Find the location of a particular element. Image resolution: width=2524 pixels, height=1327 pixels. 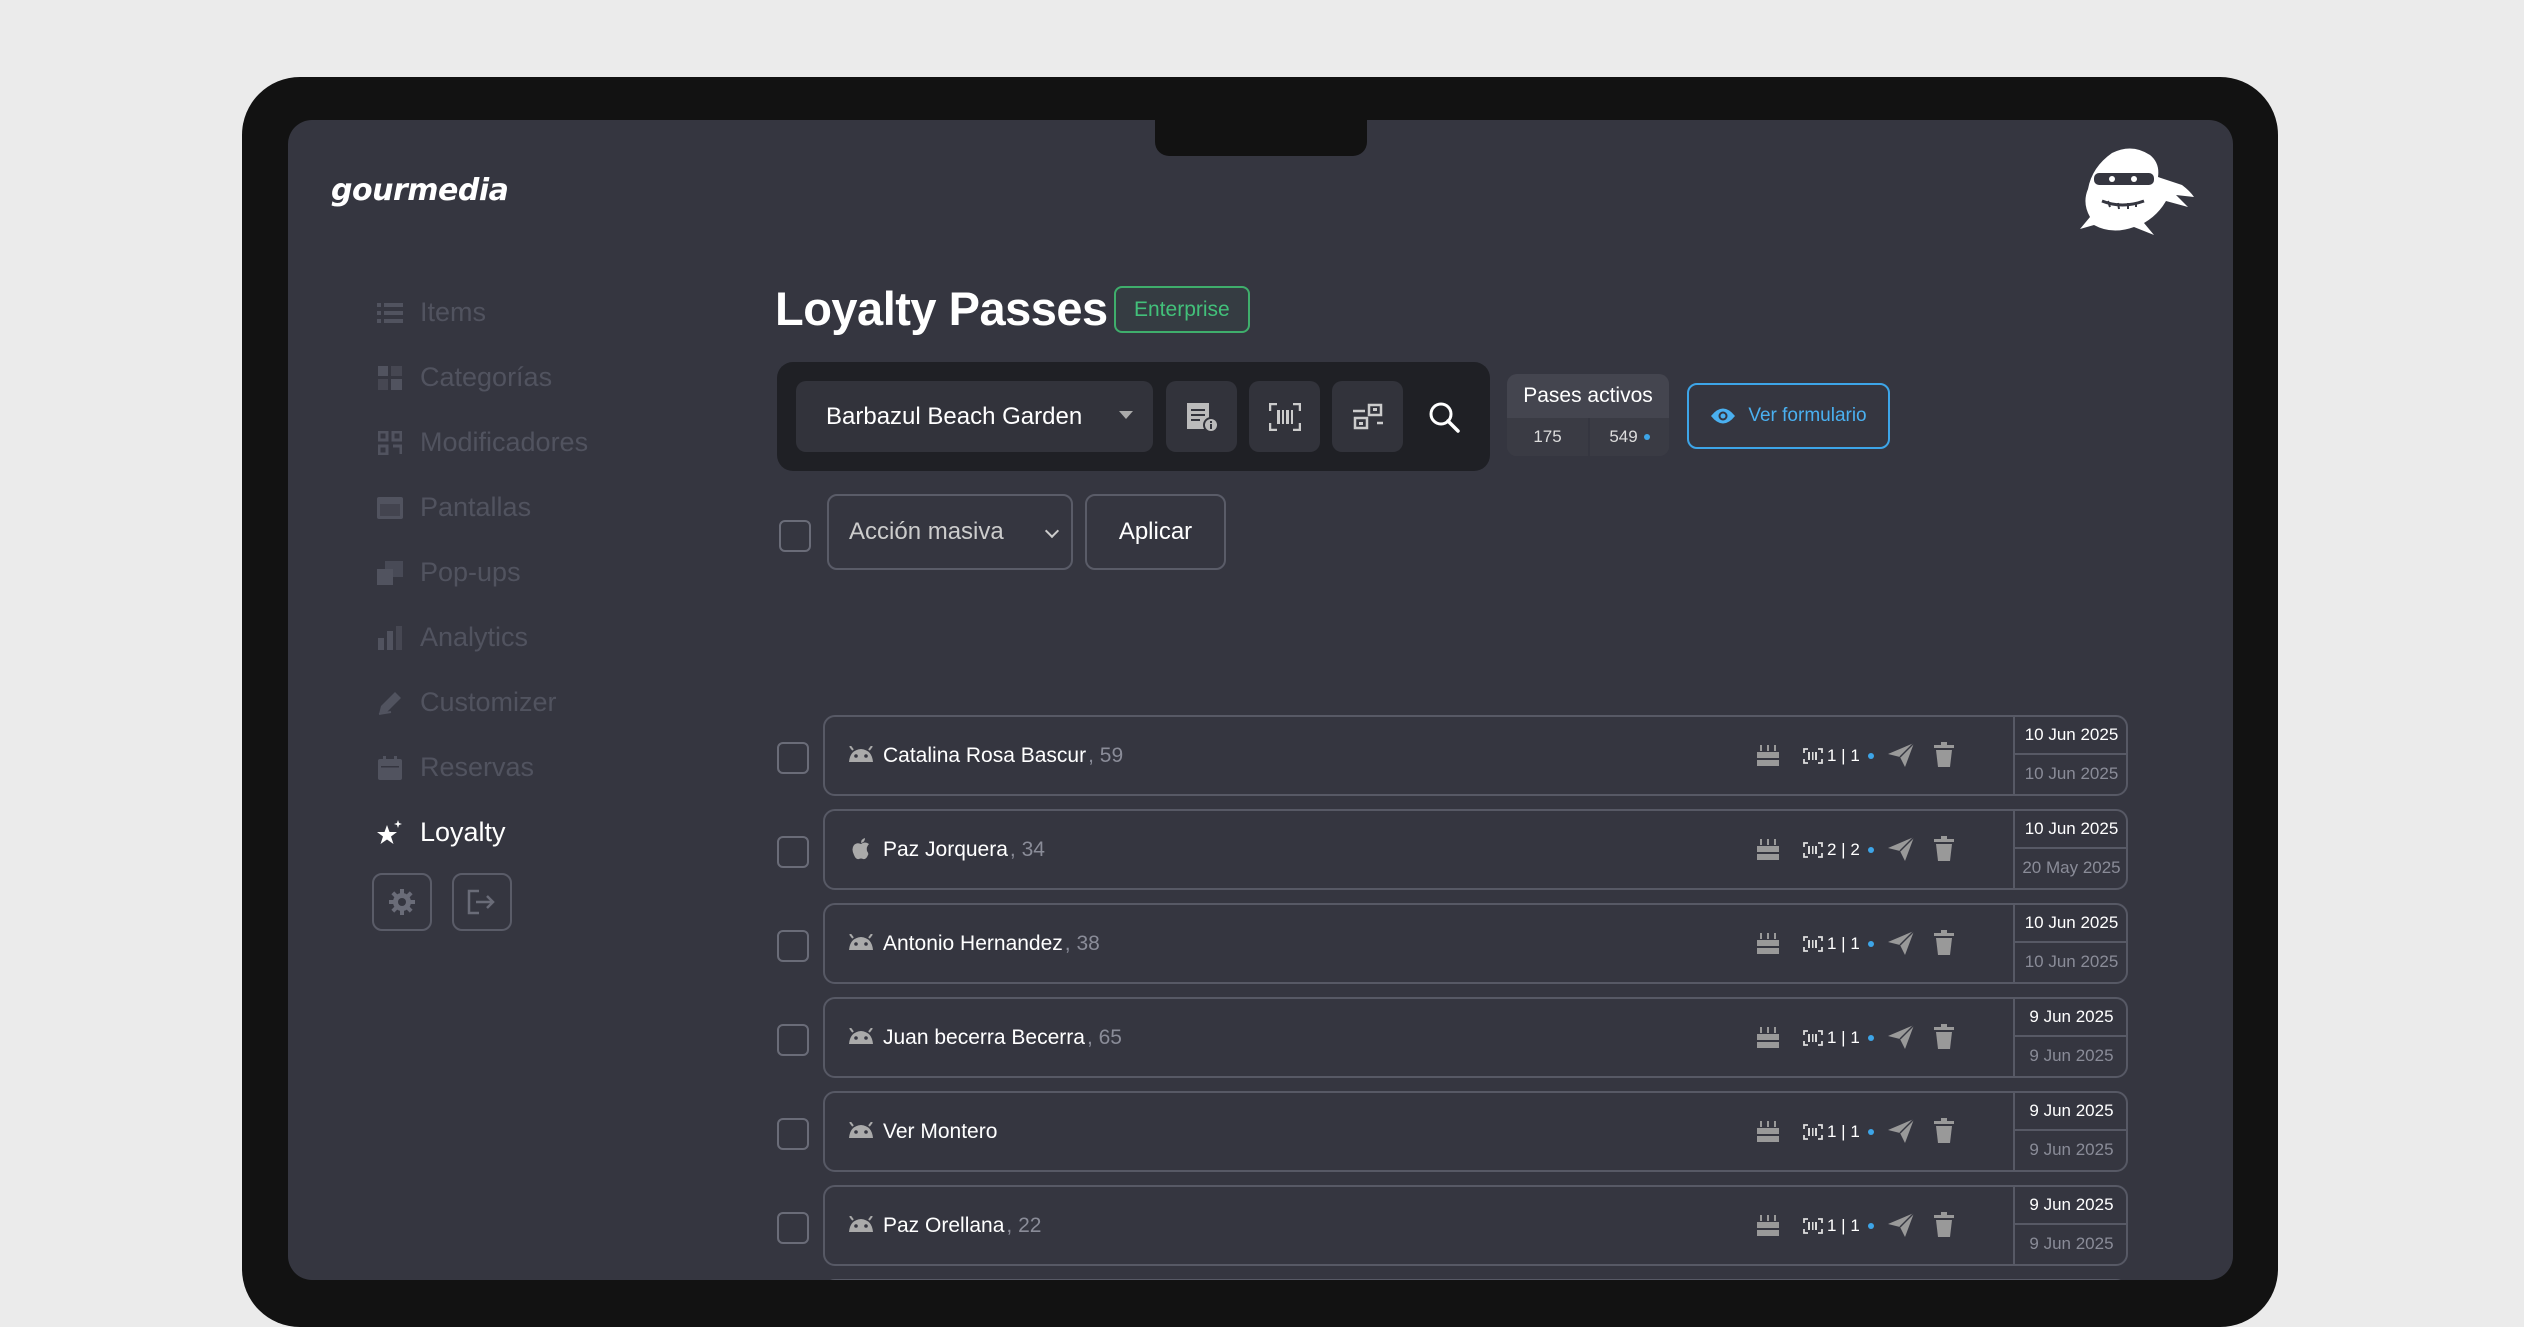

pencil-icon is located at coordinates (390, 703).